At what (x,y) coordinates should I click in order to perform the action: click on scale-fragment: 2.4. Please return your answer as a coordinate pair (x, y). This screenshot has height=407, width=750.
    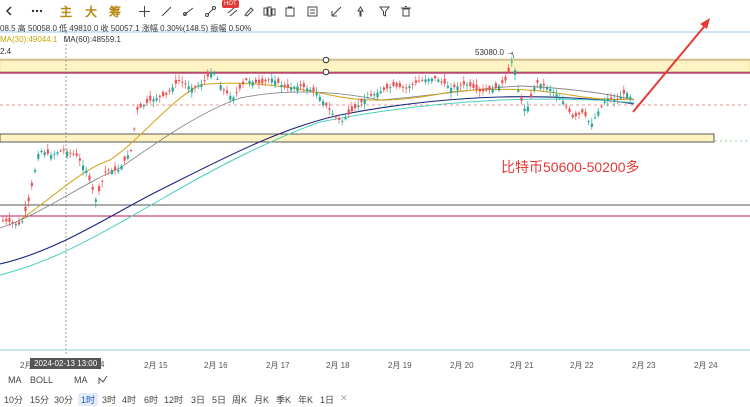
    Looking at the image, I should click on (6, 51).